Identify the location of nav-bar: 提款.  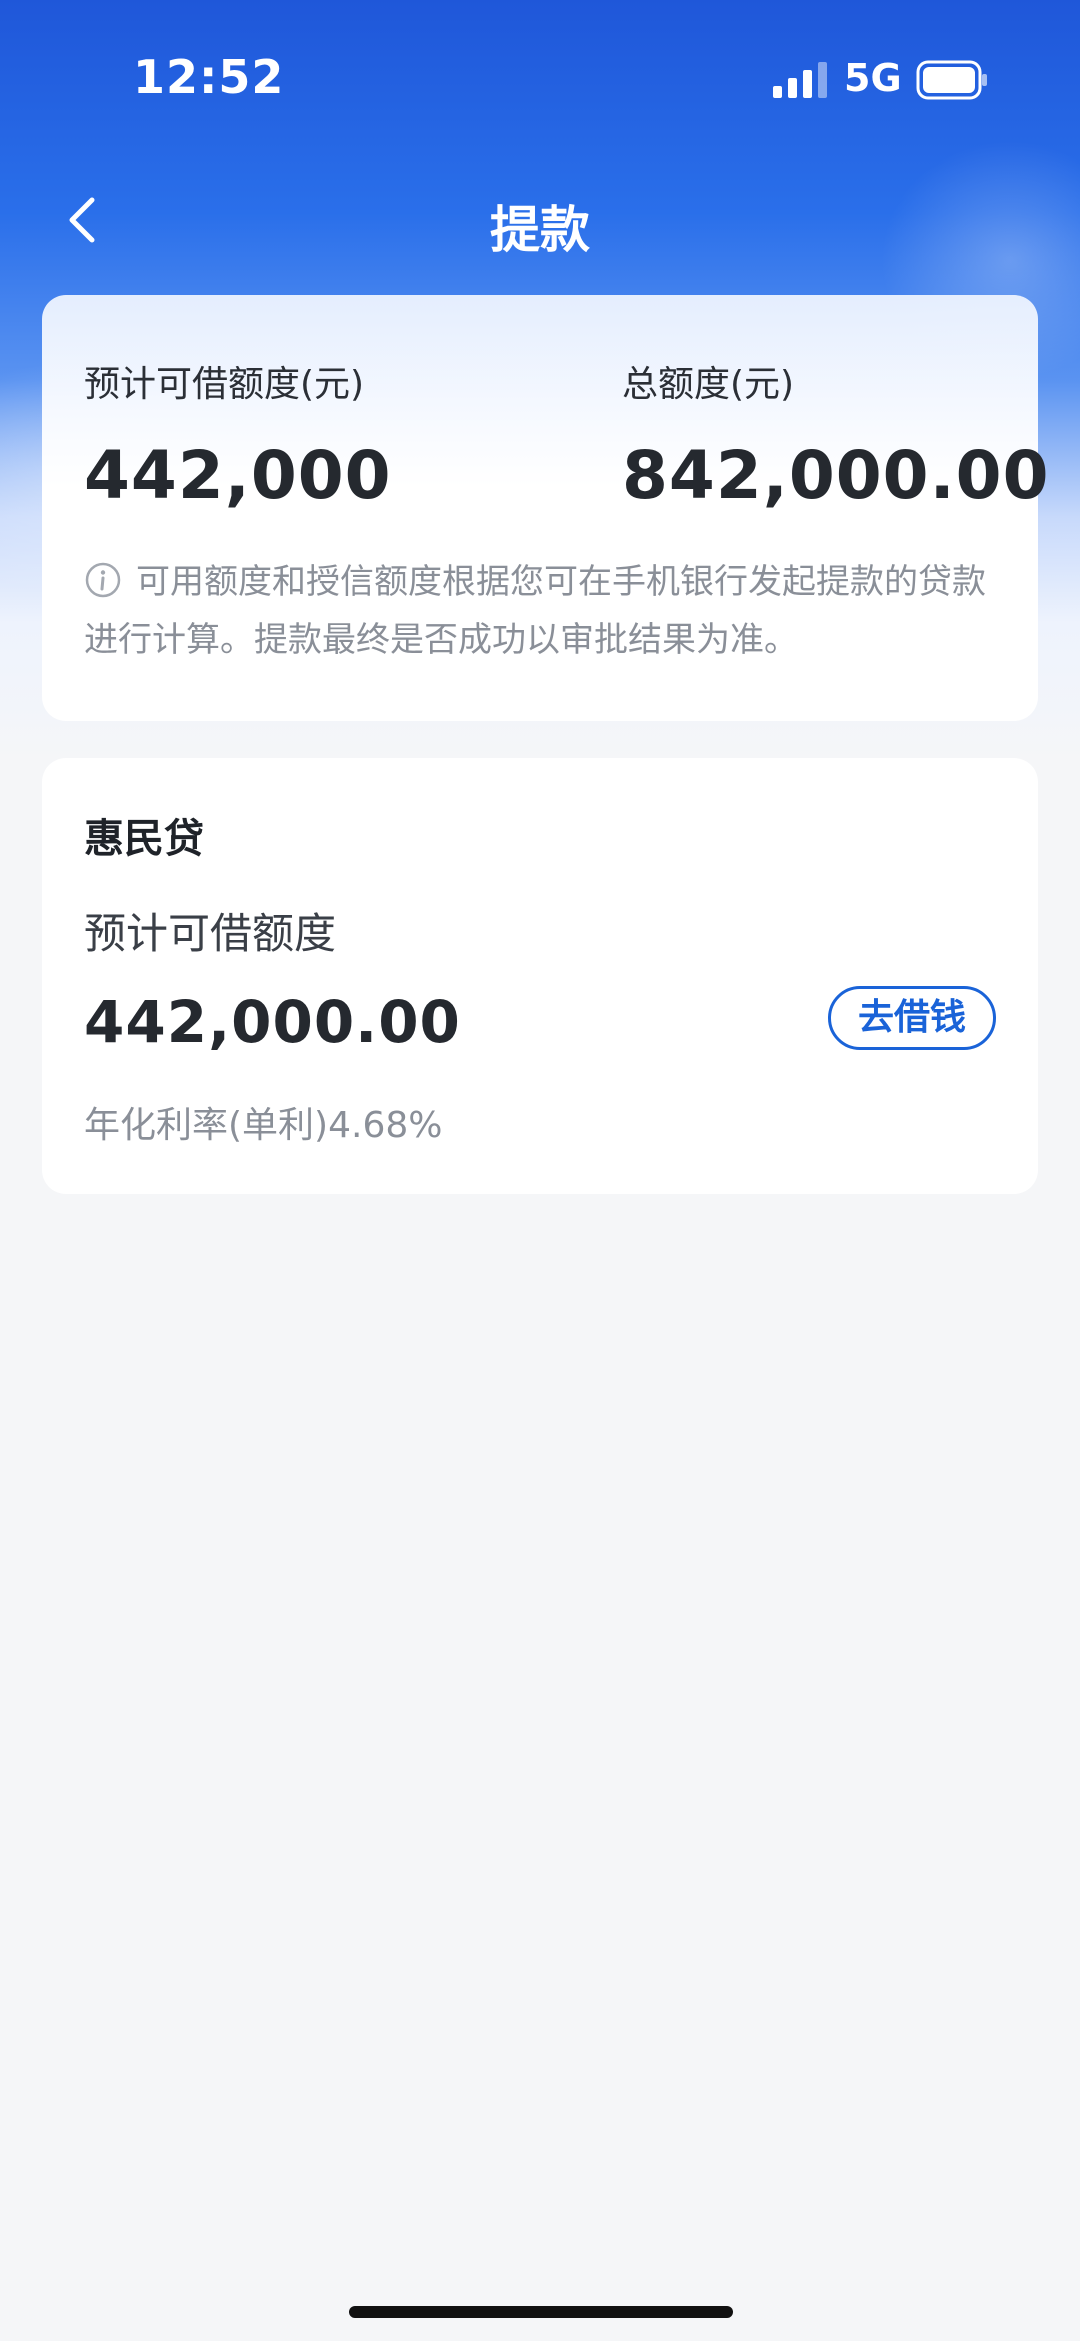
(540, 220).